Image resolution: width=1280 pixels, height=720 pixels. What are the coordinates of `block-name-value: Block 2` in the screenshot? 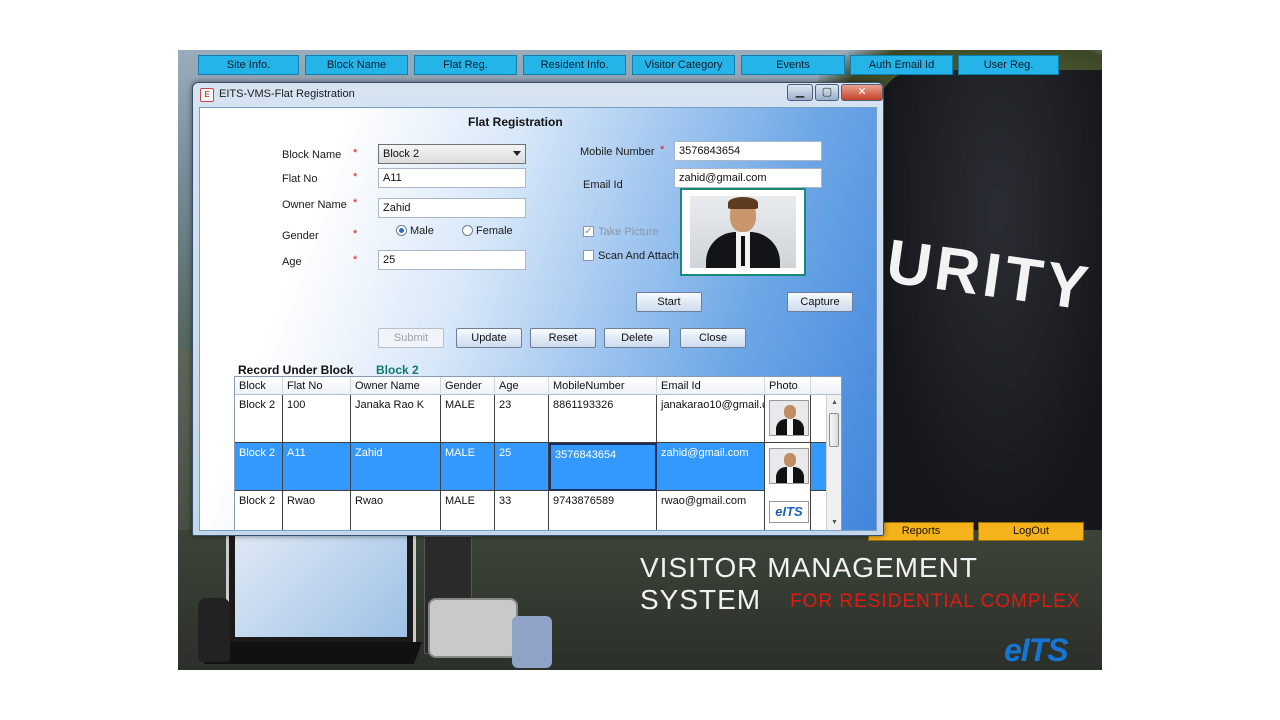 It's located at (401, 154).